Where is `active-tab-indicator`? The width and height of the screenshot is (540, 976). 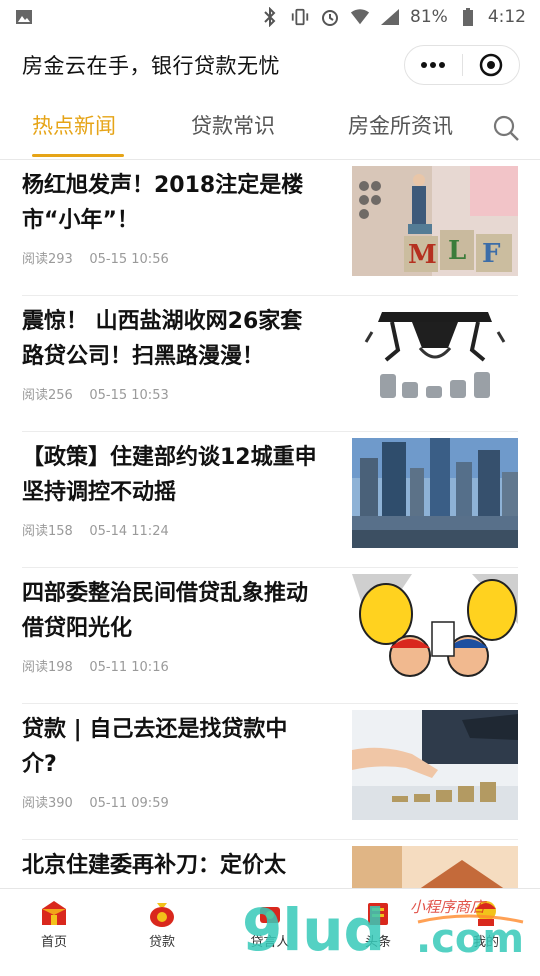 active-tab-indicator is located at coordinates (78, 155).